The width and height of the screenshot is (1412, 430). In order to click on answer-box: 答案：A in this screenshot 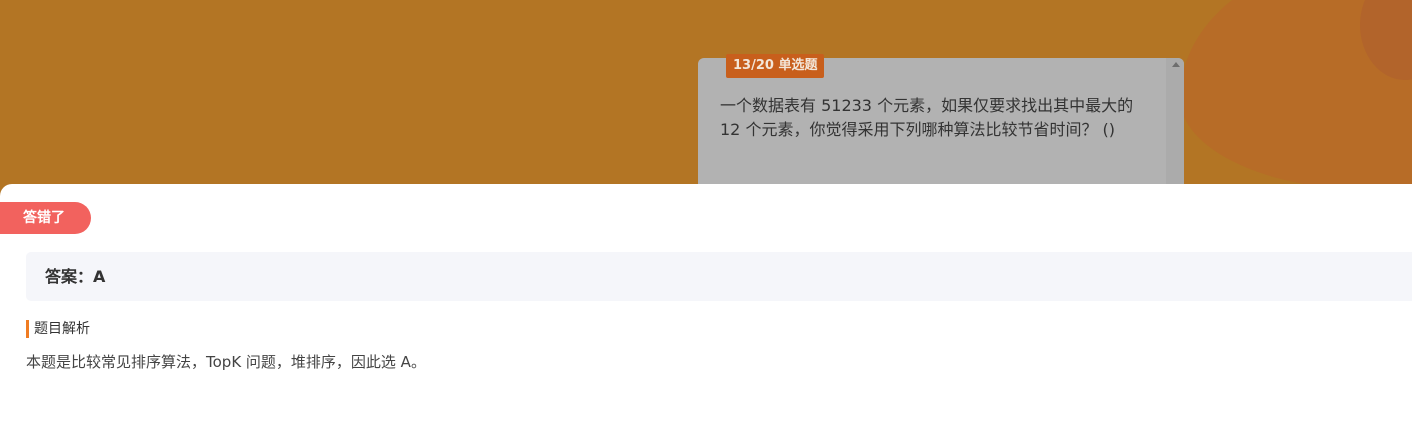, I will do `click(719, 276)`.